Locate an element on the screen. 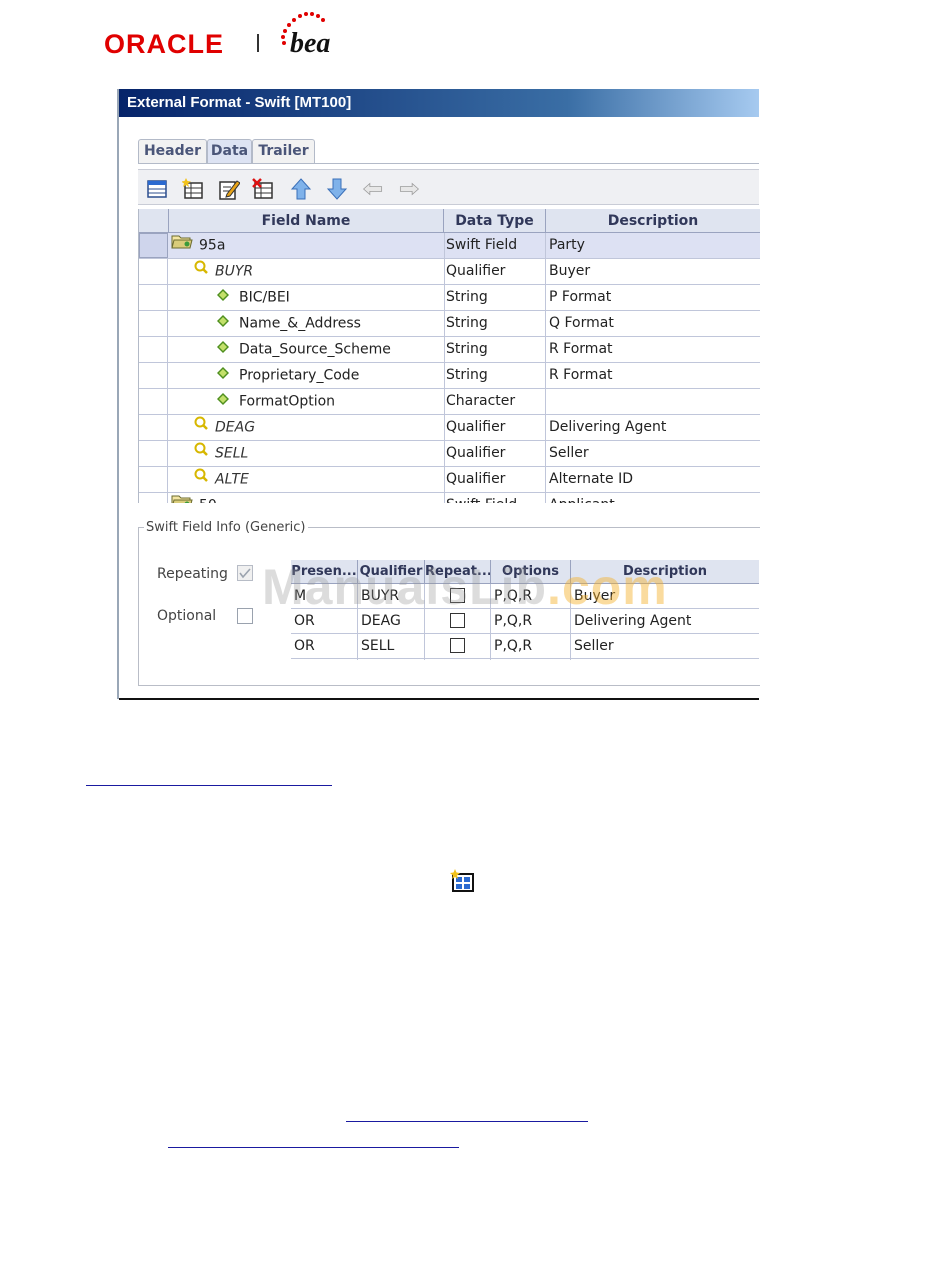 Image resolution: width=950 pixels, height=1276 pixels. field-name-text: SELL is located at coordinates (232, 453).